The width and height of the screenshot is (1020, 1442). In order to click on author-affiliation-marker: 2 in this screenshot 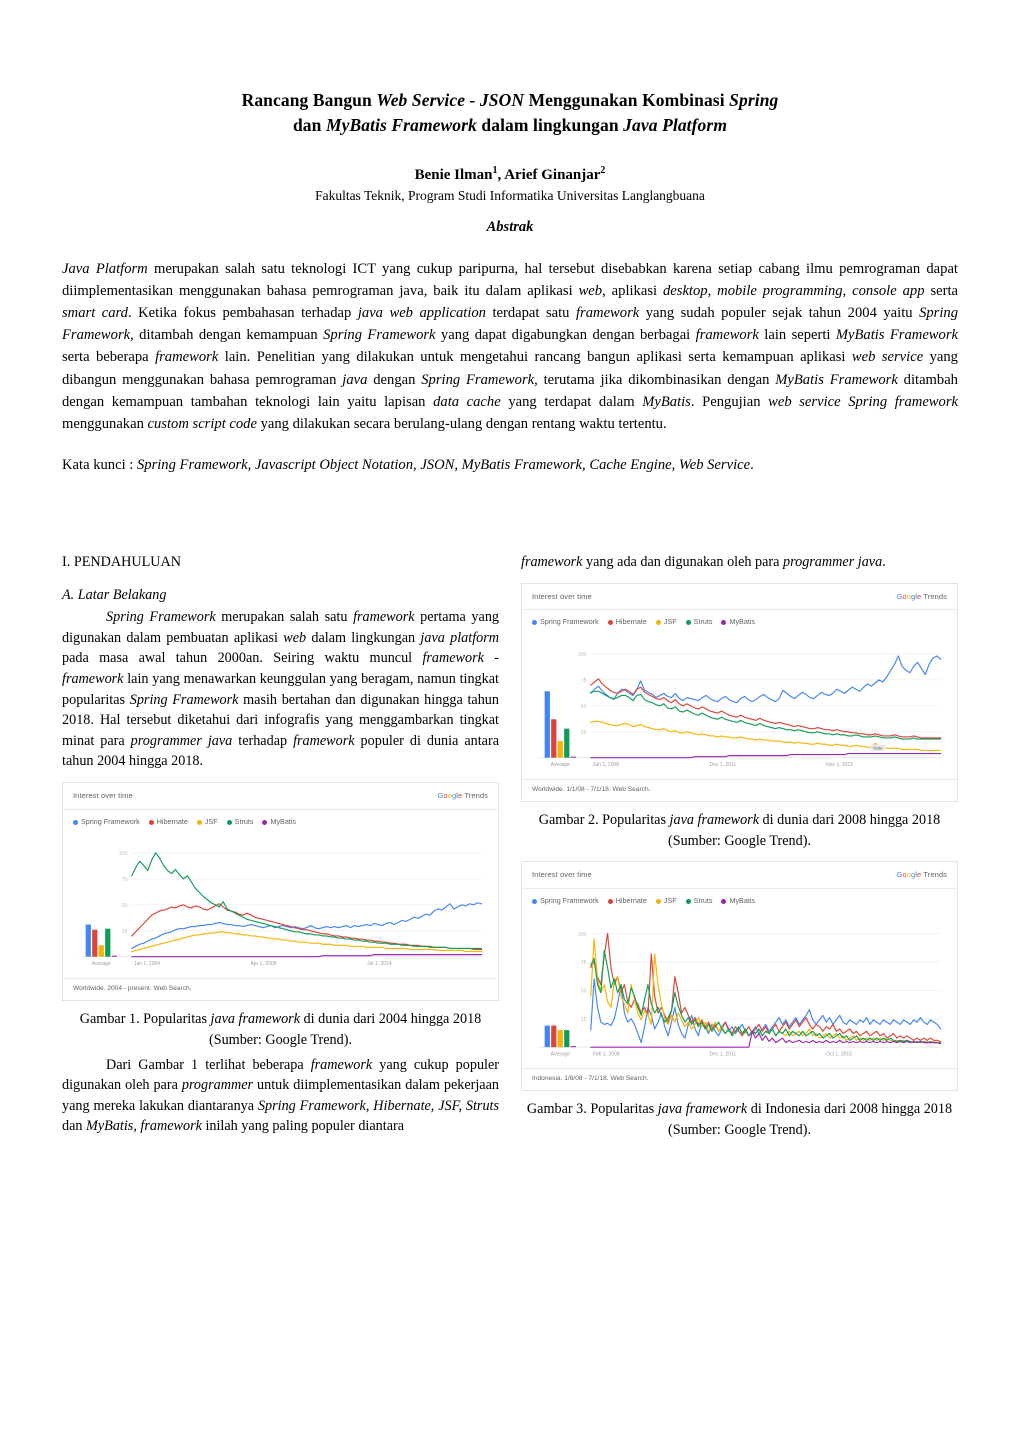, I will do `click(603, 170)`.